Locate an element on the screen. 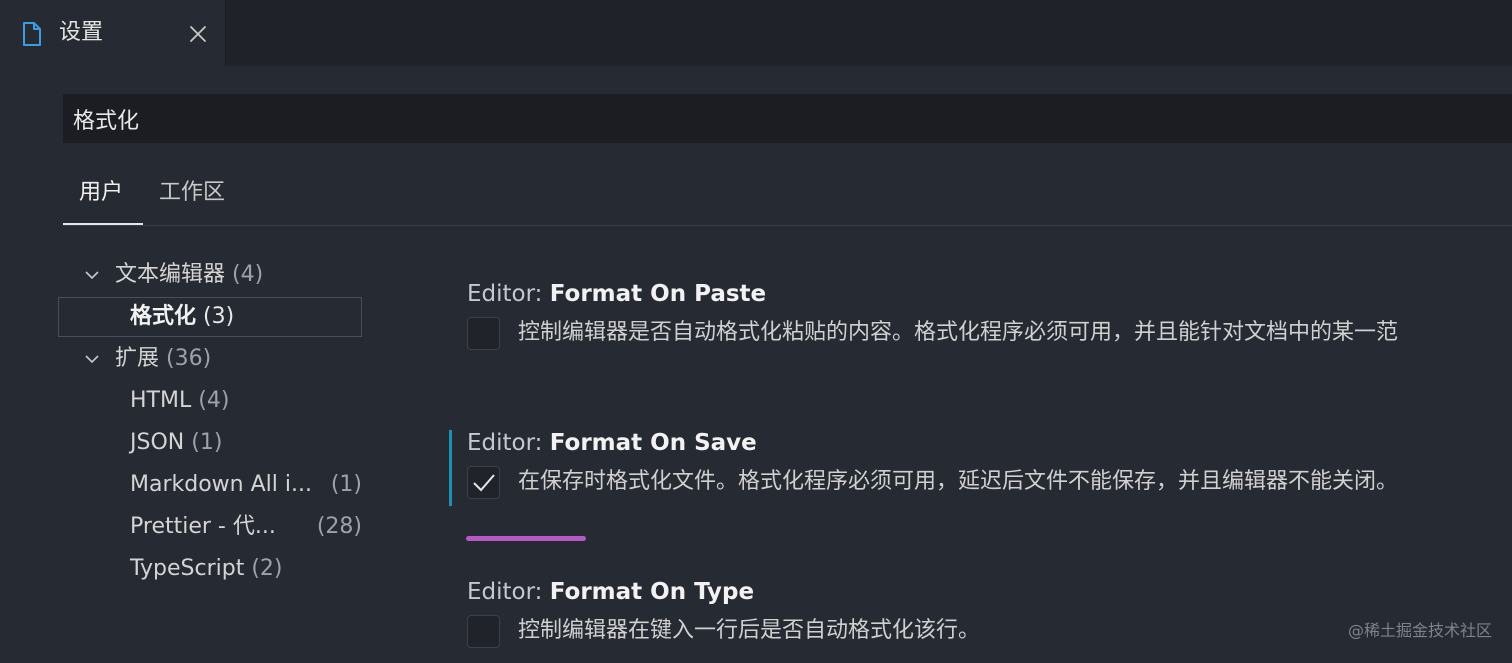 The width and height of the screenshot is (1512, 663). file-icon is located at coordinates (32, 34).